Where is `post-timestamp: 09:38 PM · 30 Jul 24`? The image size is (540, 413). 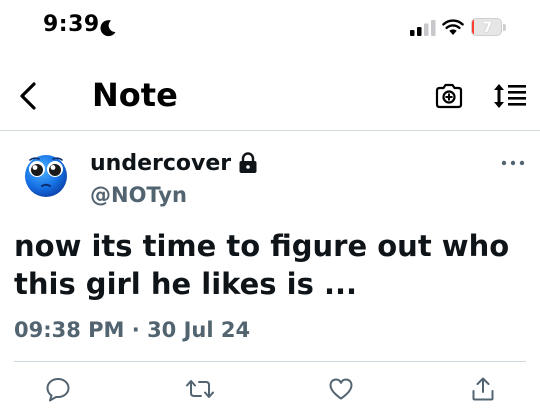 post-timestamp: 09:38 PM · 30 Jul 24 is located at coordinates (132, 330).